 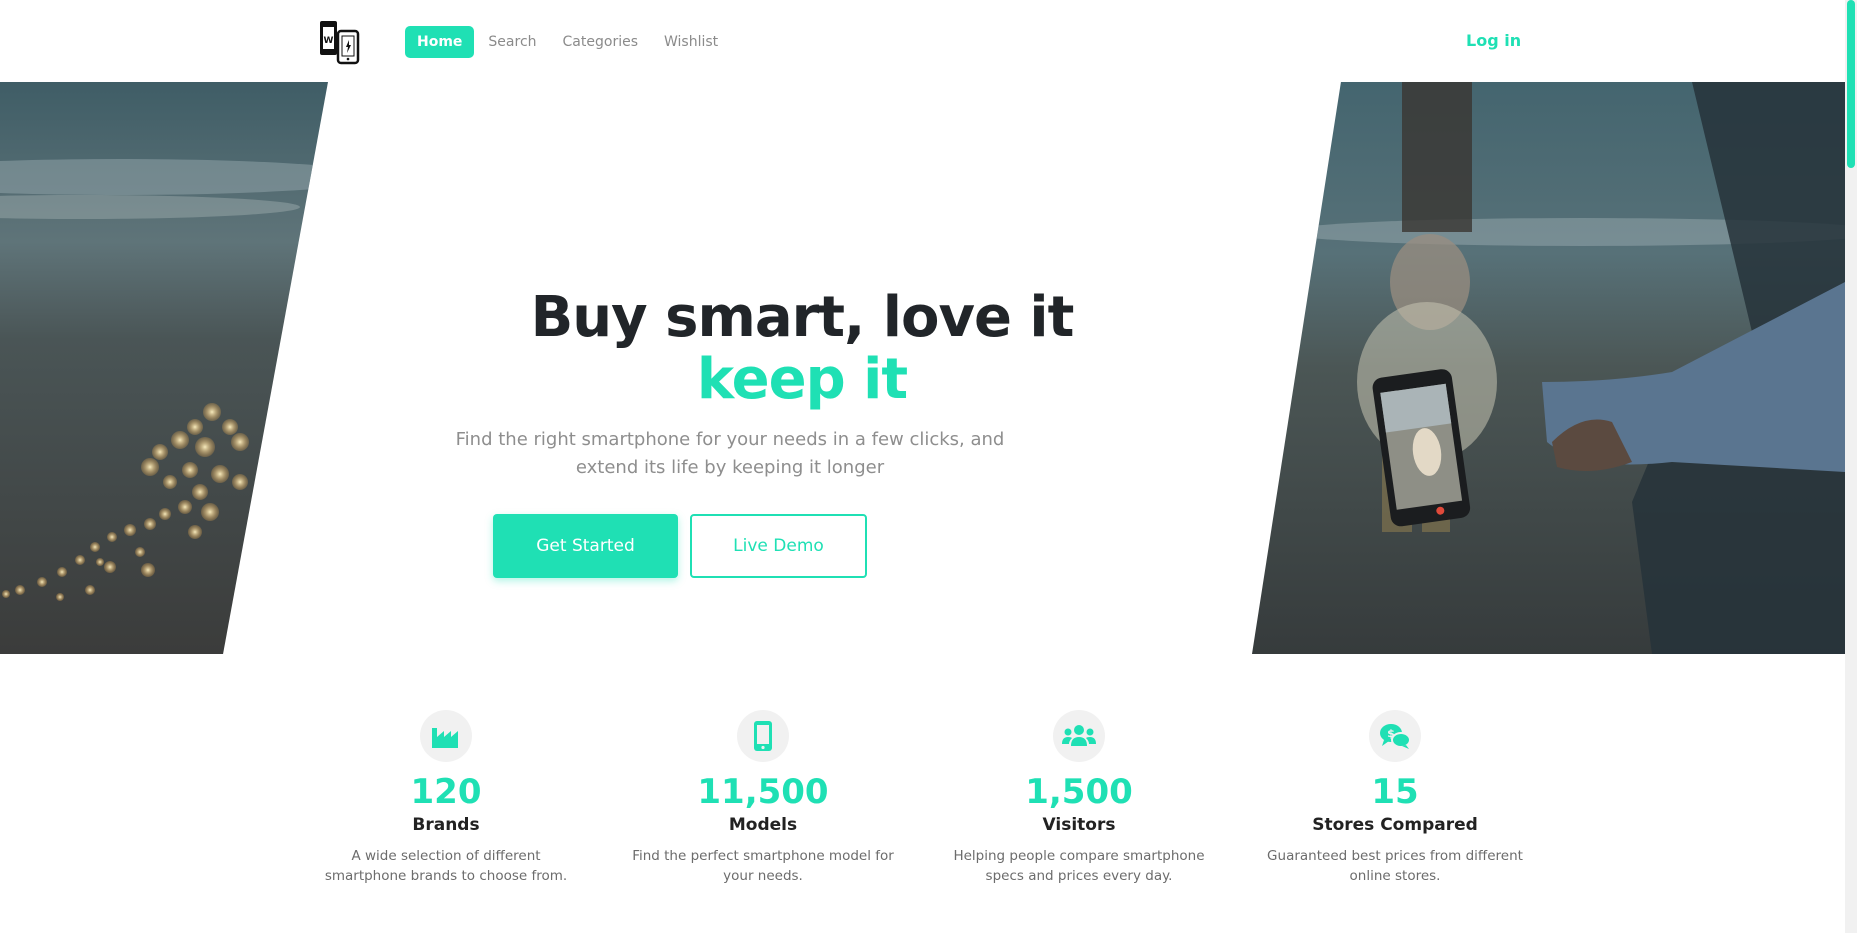 What do you see at coordinates (585, 546) in the screenshot?
I see `get-started-button: Get Started` at bounding box center [585, 546].